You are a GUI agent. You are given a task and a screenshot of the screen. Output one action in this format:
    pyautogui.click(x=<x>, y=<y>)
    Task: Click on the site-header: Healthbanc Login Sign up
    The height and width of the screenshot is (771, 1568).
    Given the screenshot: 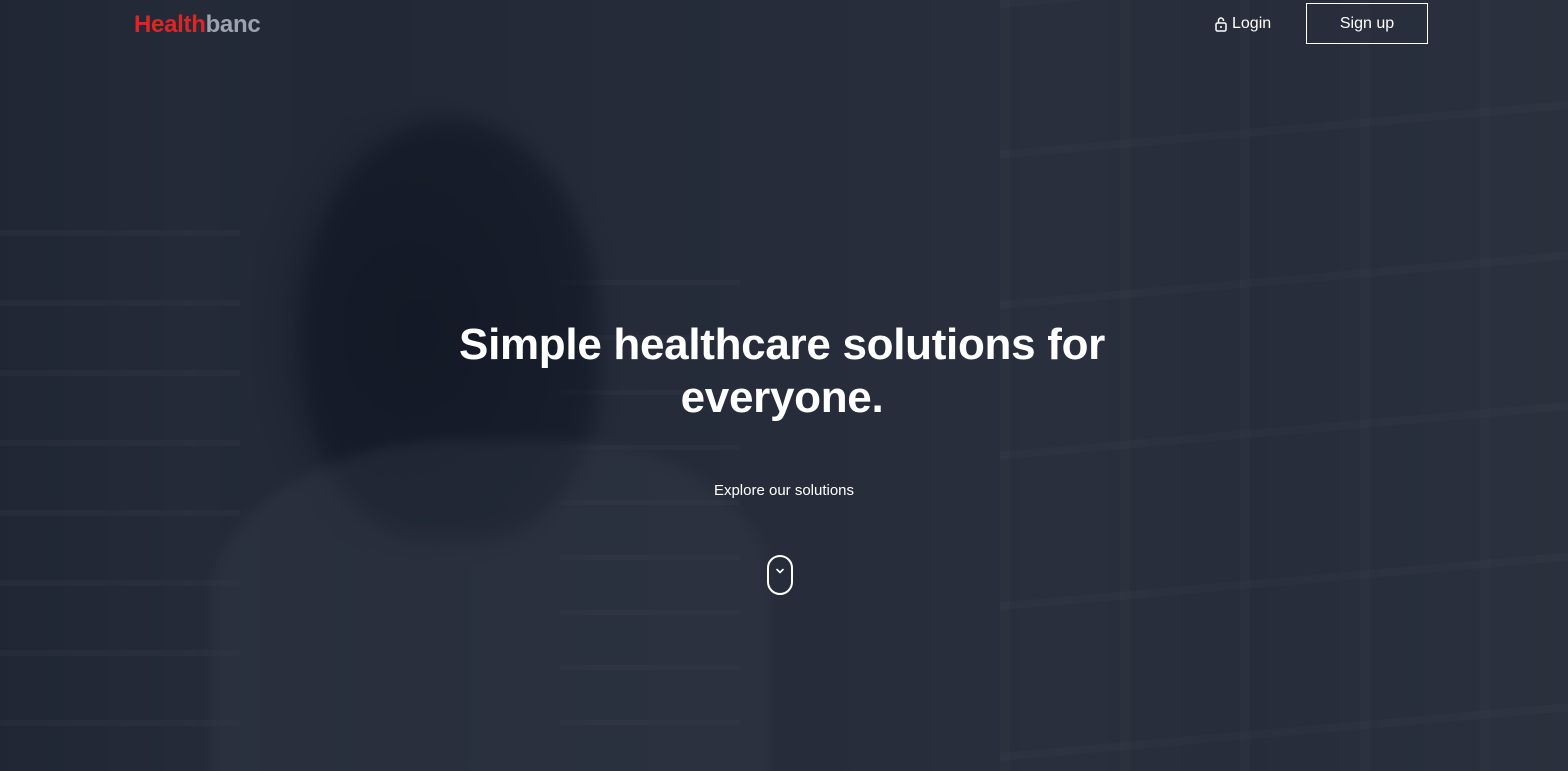 What is the action you would take?
    pyautogui.click(x=784, y=25)
    